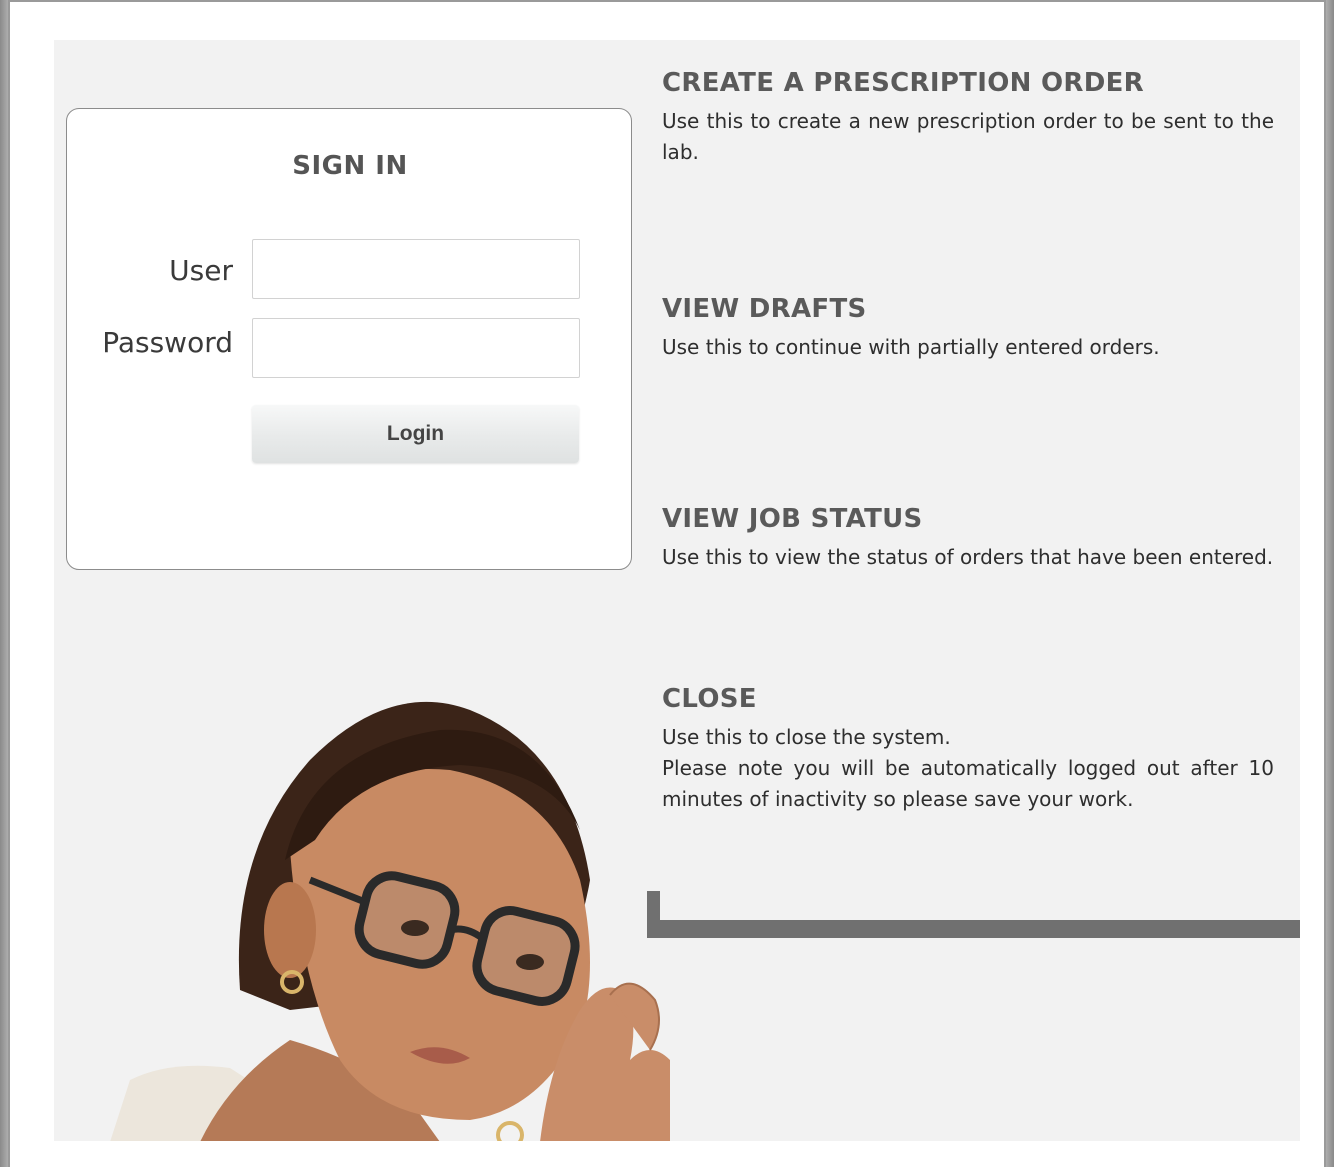 Image resolution: width=1334 pixels, height=1167 pixels. I want to click on password-label: Password, so click(167, 342).